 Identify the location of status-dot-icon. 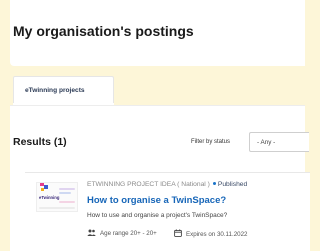
(214, 184).